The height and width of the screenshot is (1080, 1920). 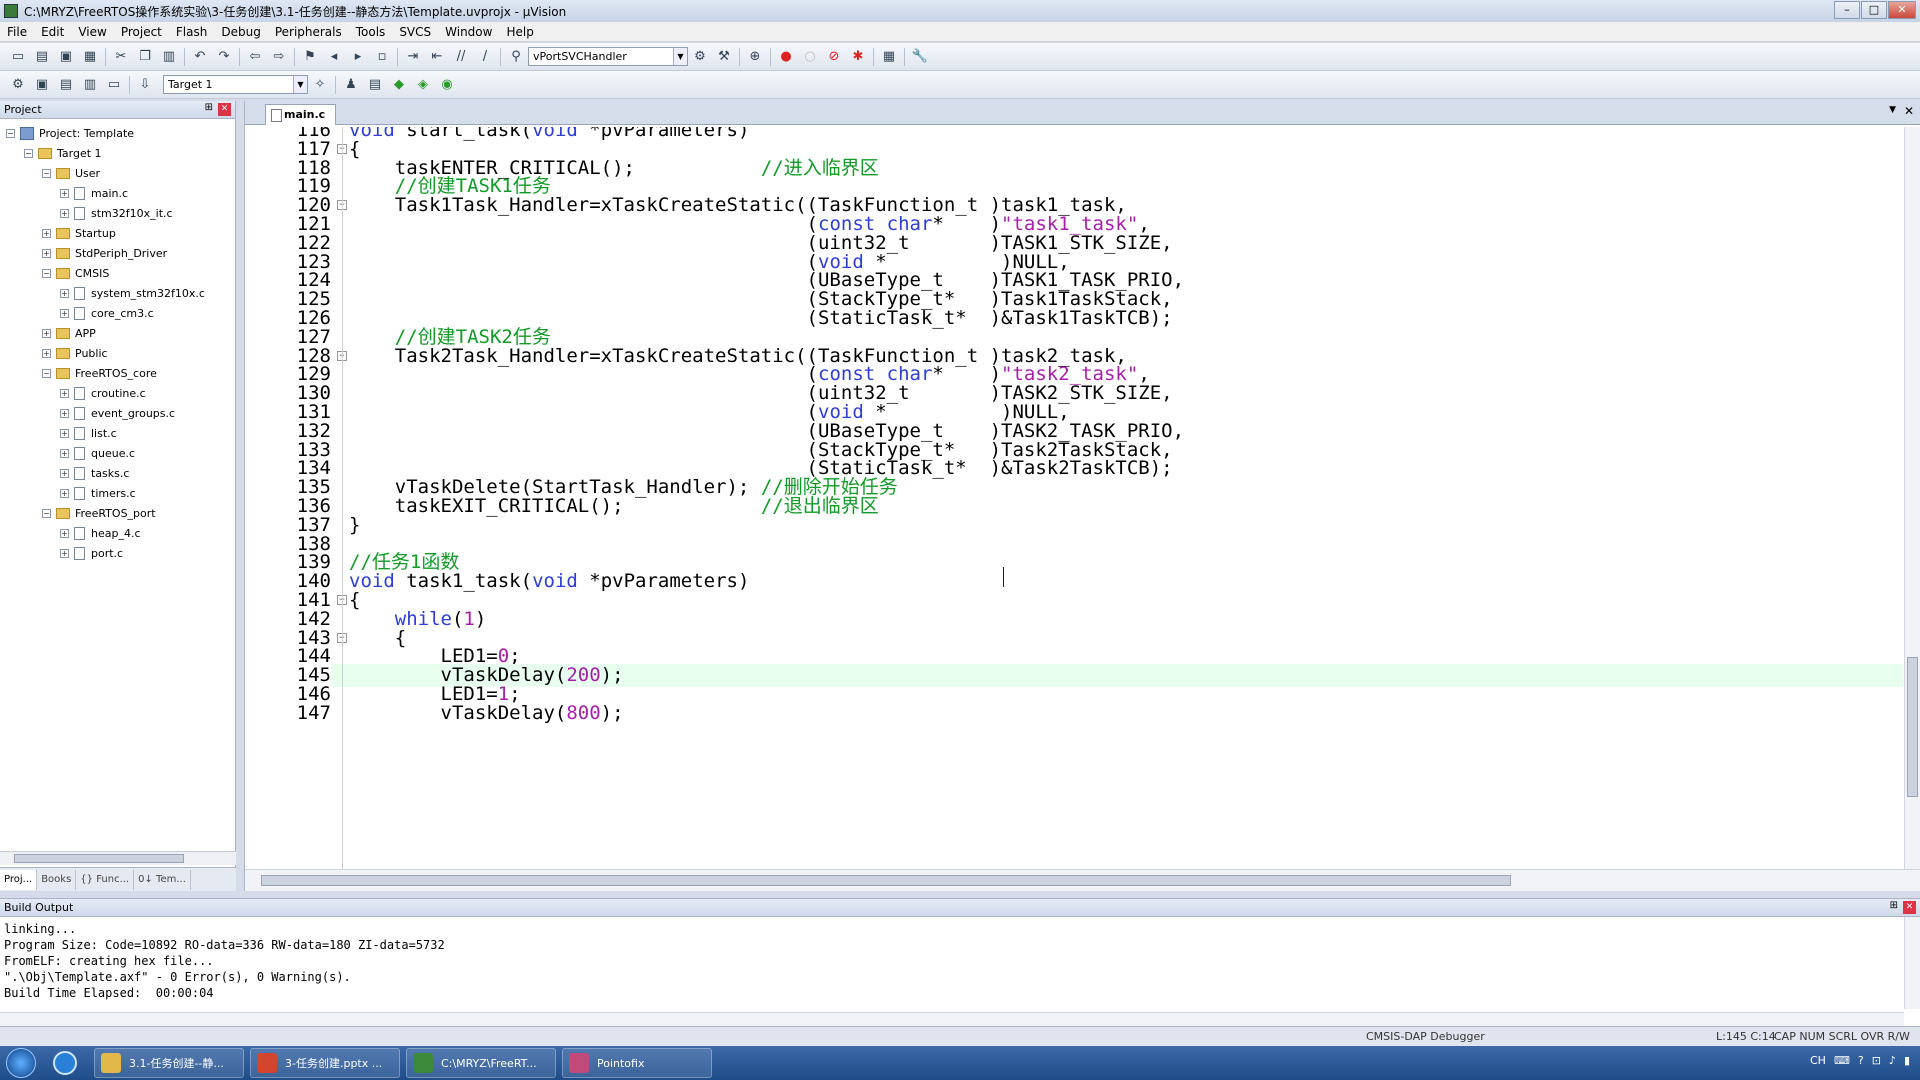 What do you see at coordinates (308, 32) in the screenshot?
I see `menu-peripherals: Peripherals` at bounding box center [308, 32].